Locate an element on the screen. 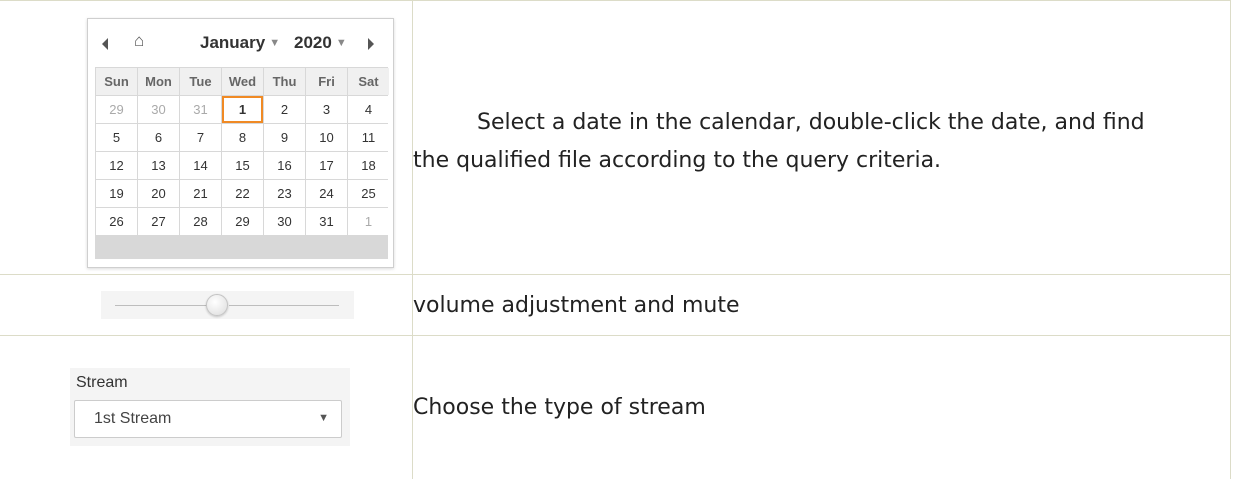 Image resolution: width=1240 pixels, height=479 pixels. table-border-top is located at coordinates (615, 0).